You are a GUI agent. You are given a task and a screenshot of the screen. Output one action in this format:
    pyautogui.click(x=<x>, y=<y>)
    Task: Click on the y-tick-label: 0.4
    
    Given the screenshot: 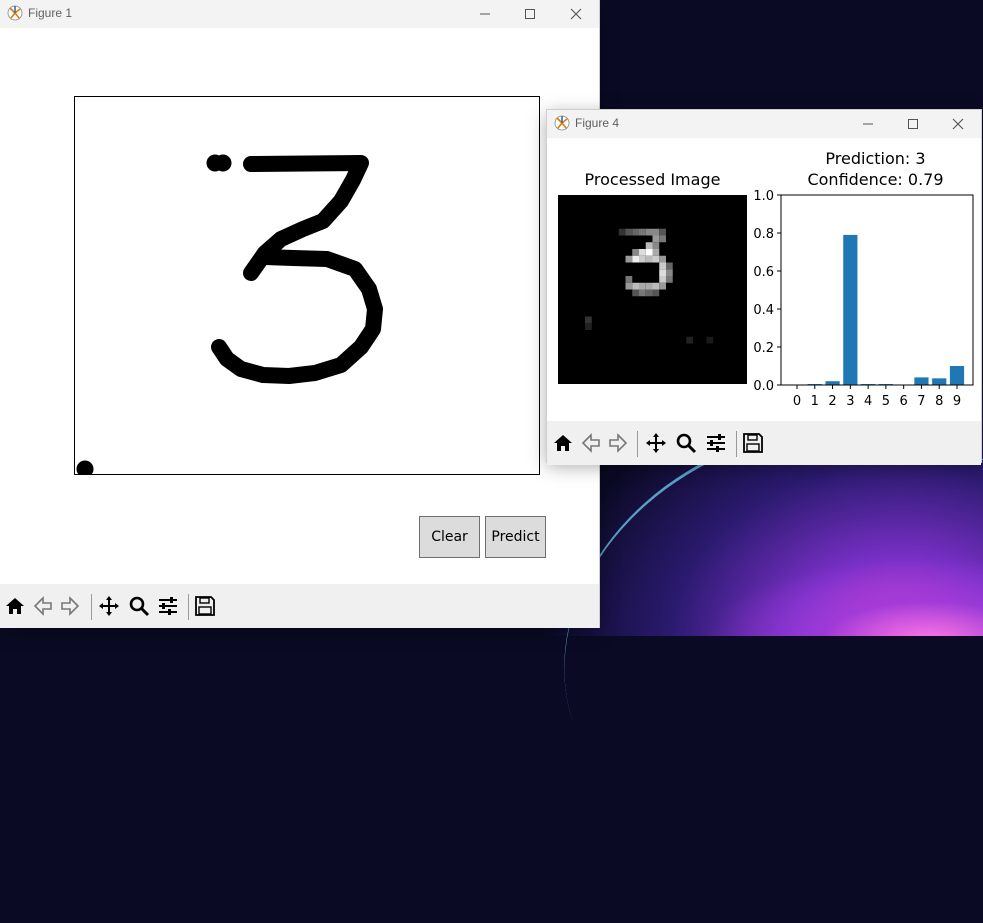 What is the action you would take?
    pyautogui.click(x=763, y=310)
    